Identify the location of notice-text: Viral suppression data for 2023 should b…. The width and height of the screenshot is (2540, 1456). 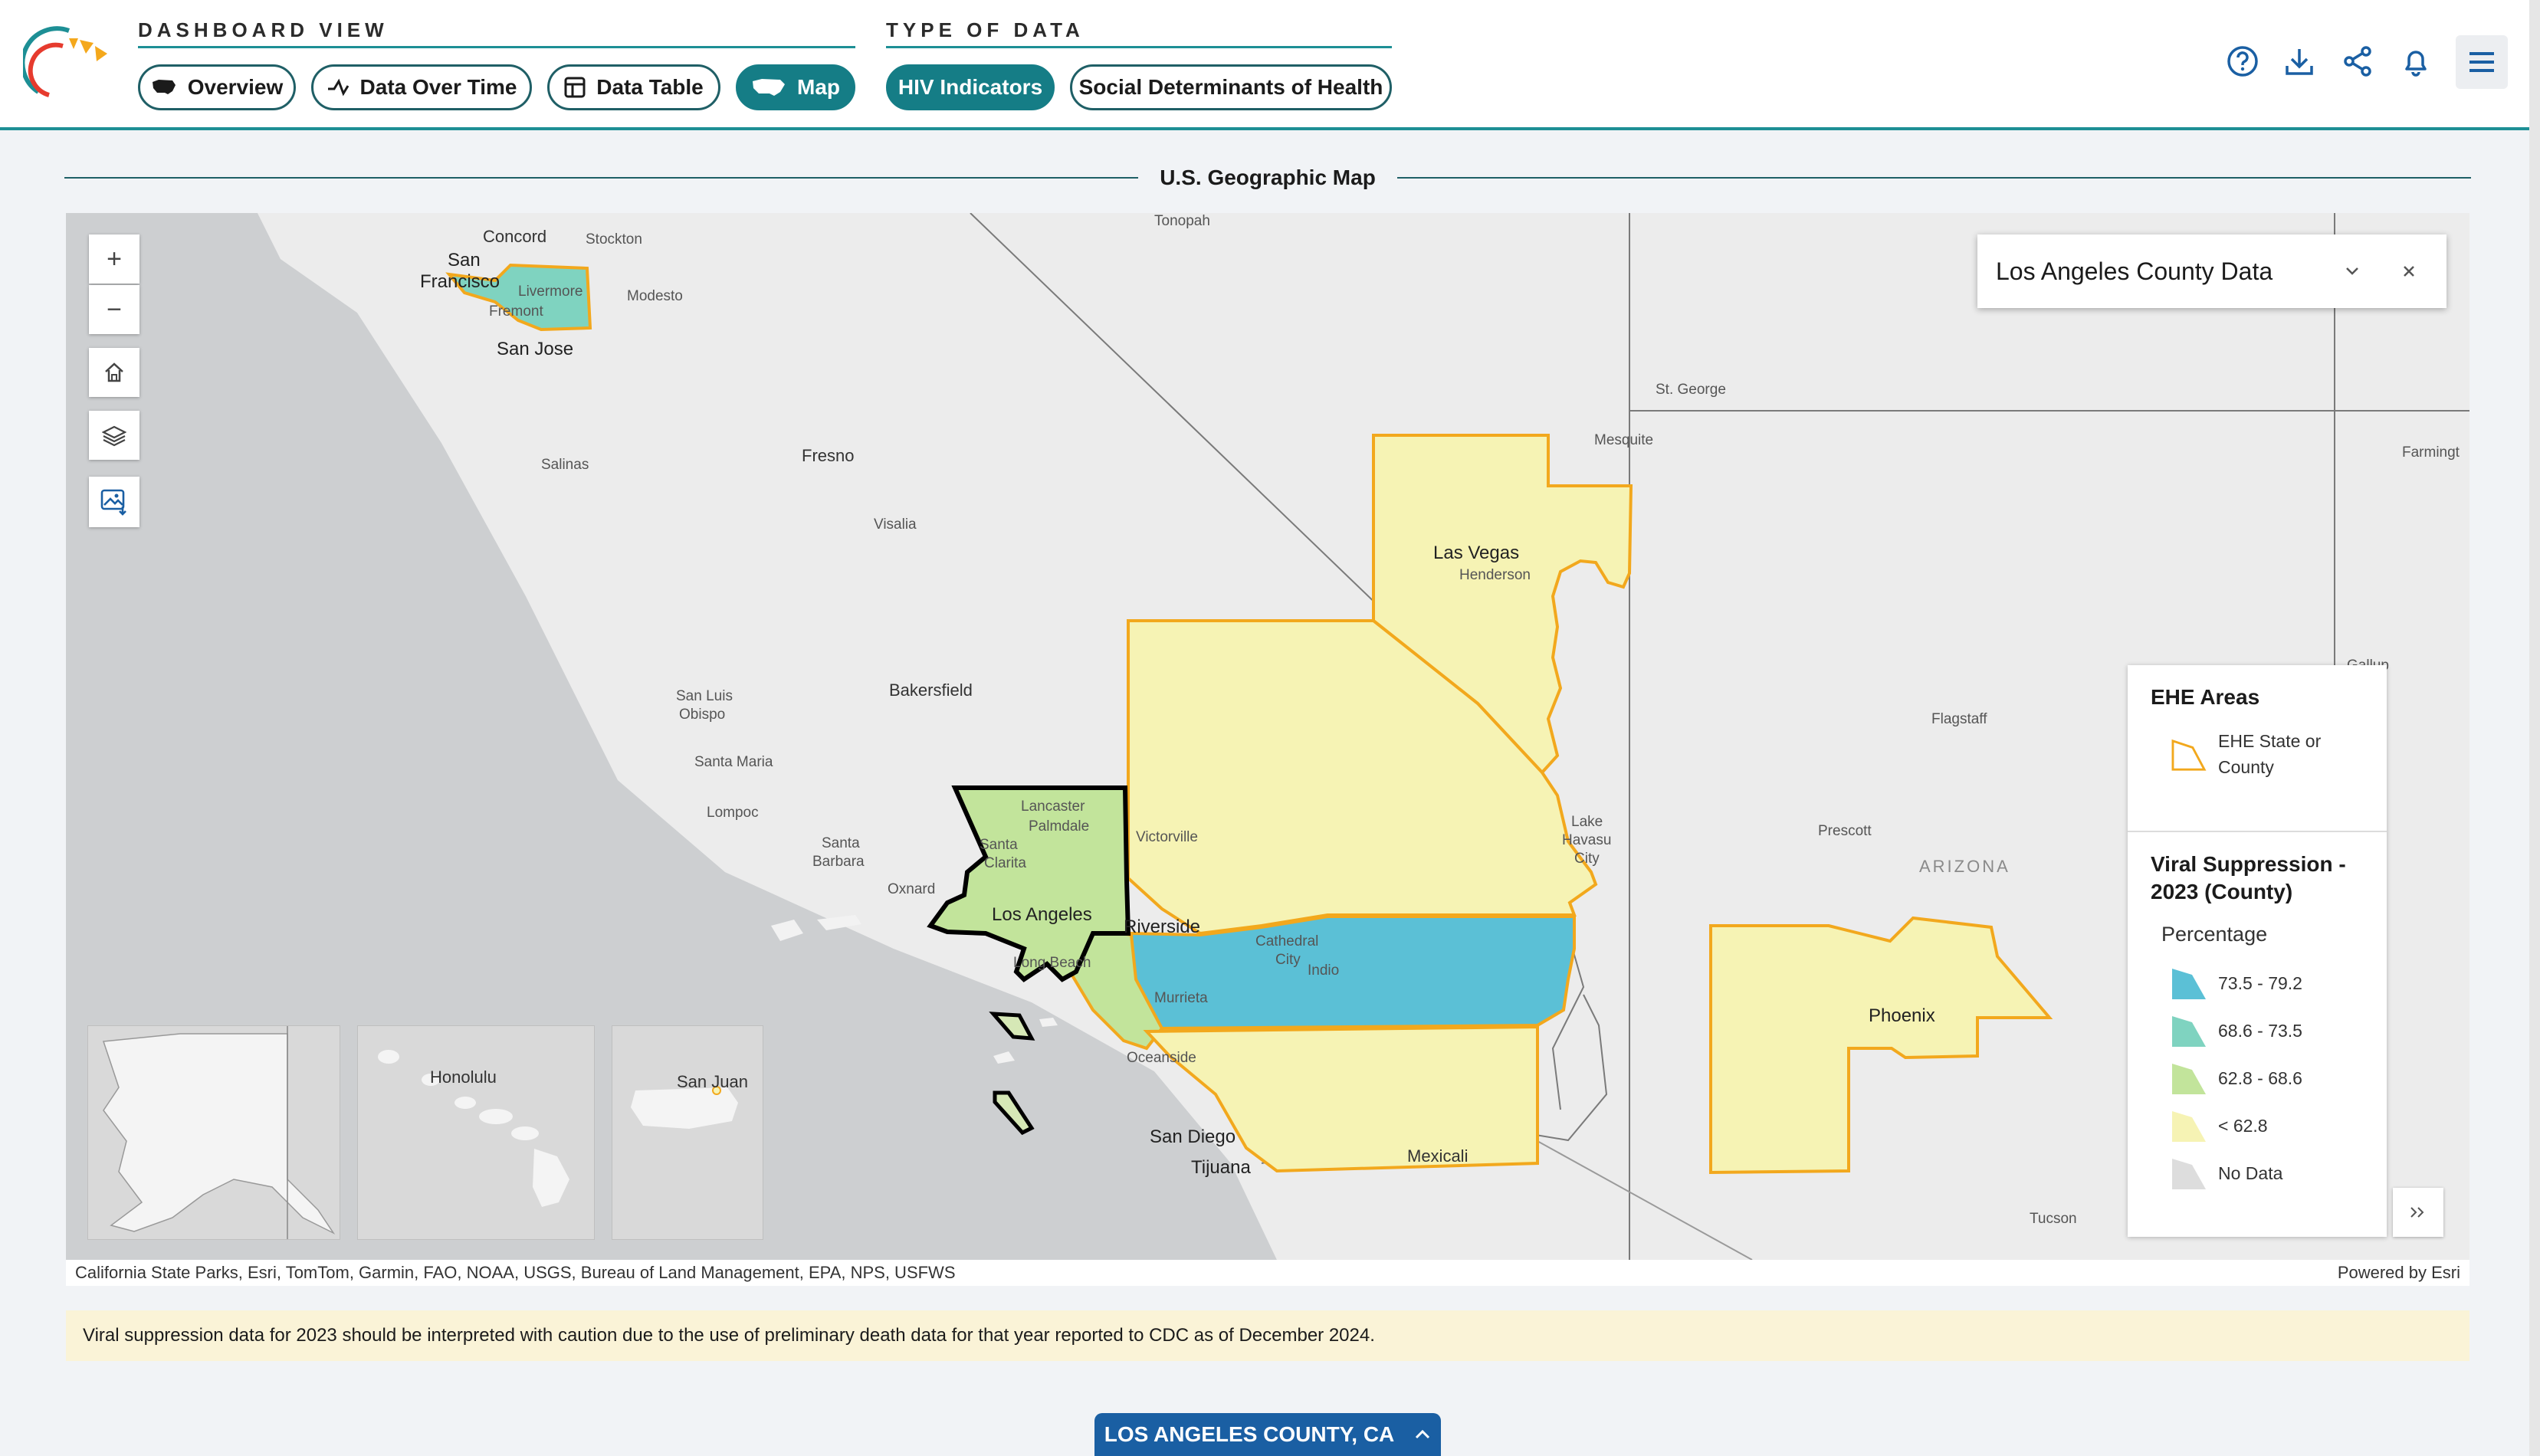
(729, 1335).